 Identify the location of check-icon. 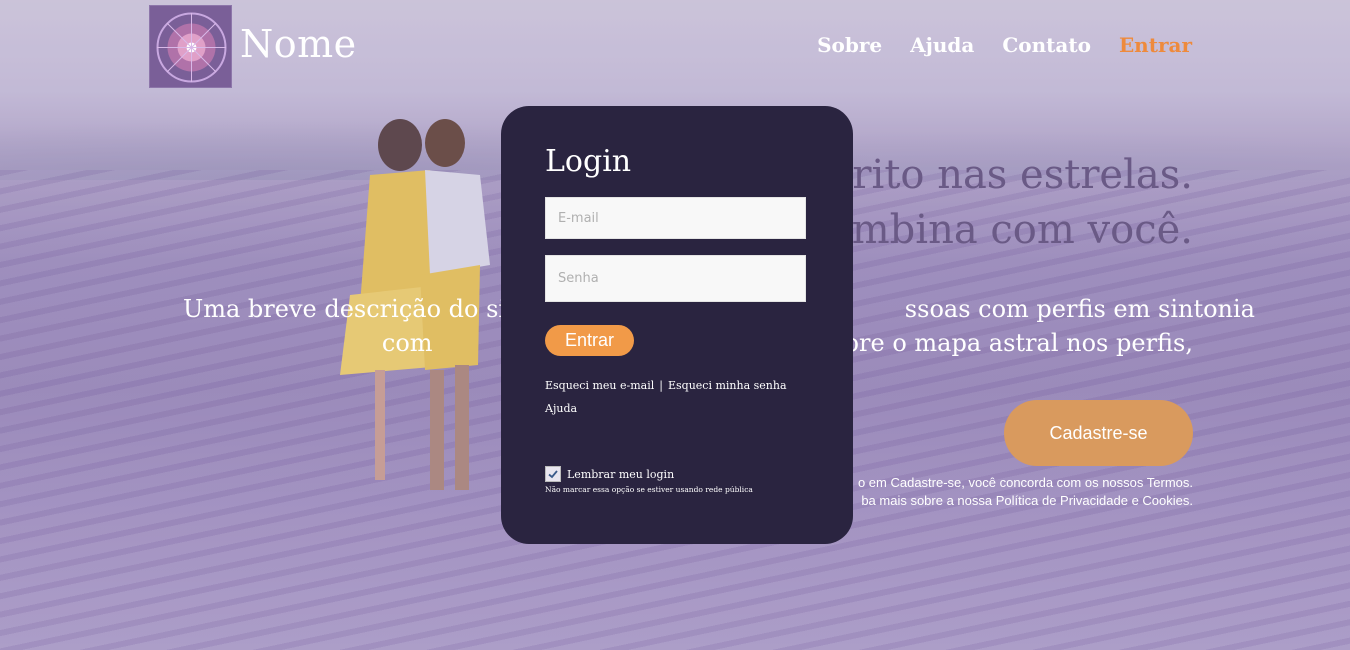
(553, 474).